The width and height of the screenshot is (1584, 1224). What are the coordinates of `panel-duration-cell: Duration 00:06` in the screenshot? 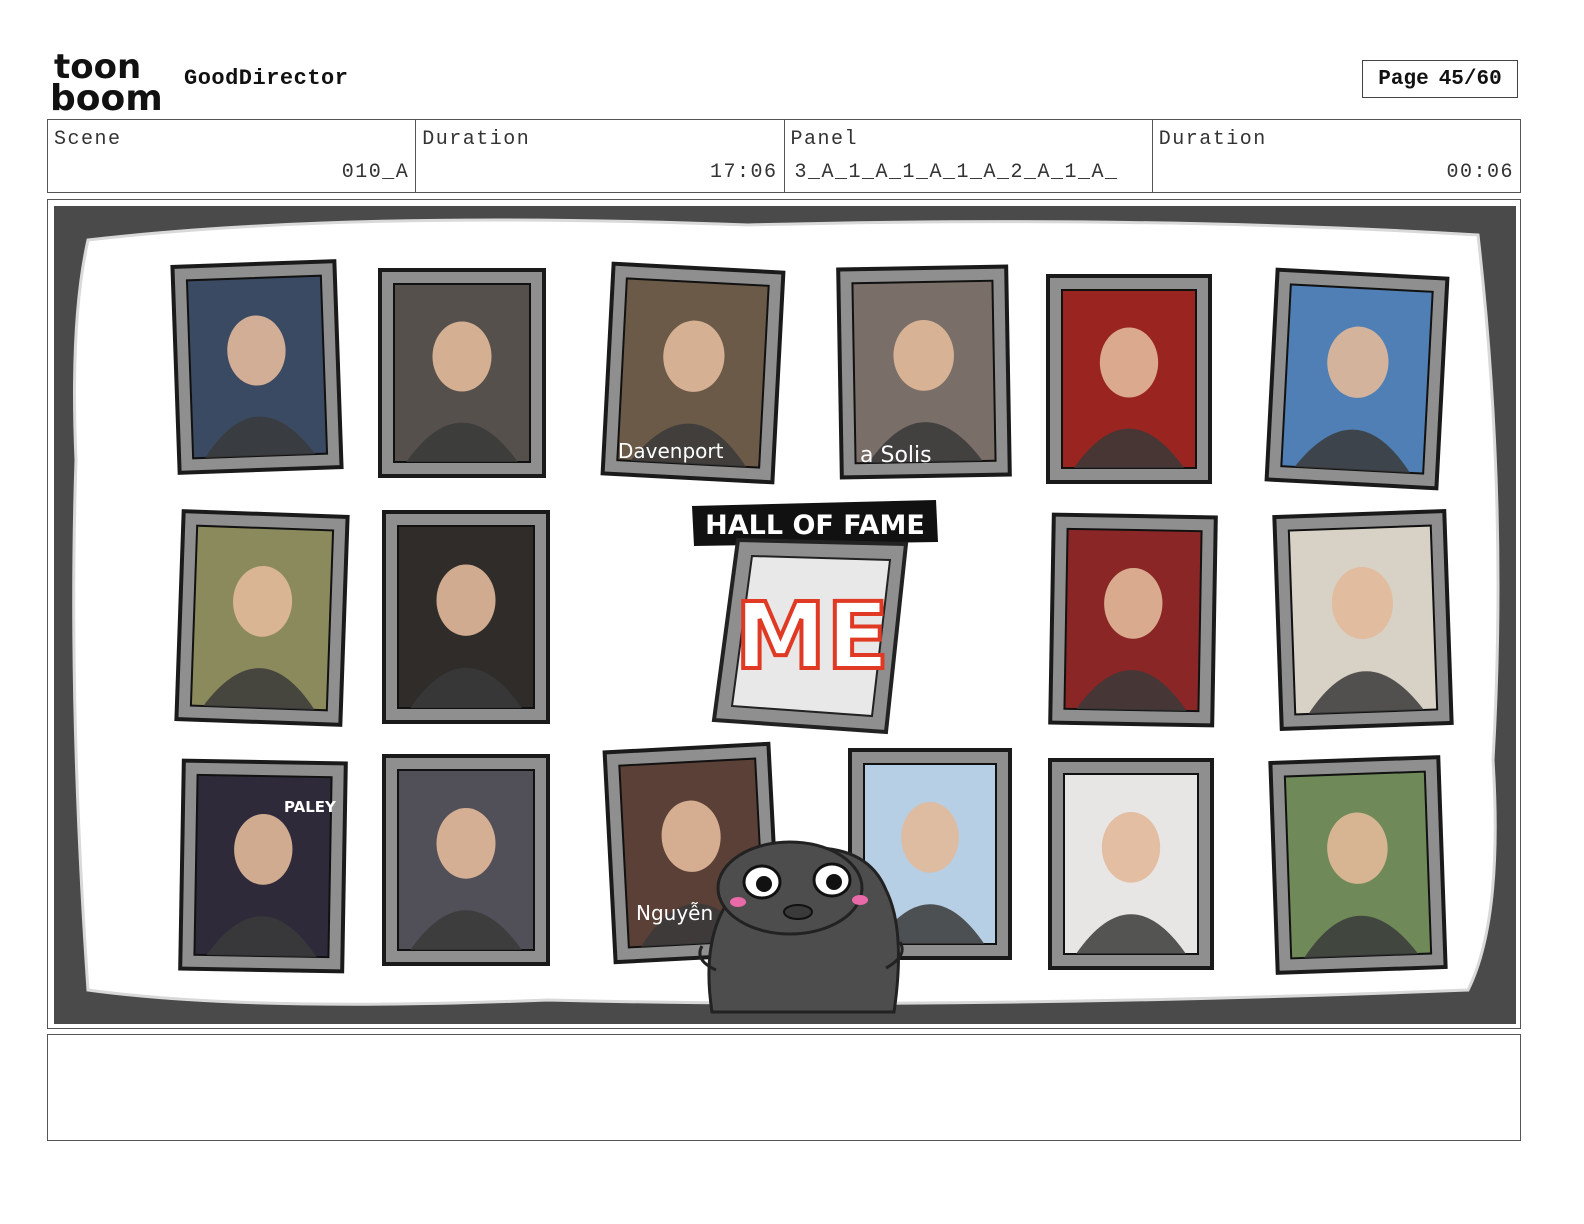 It's located at (1336, 156).